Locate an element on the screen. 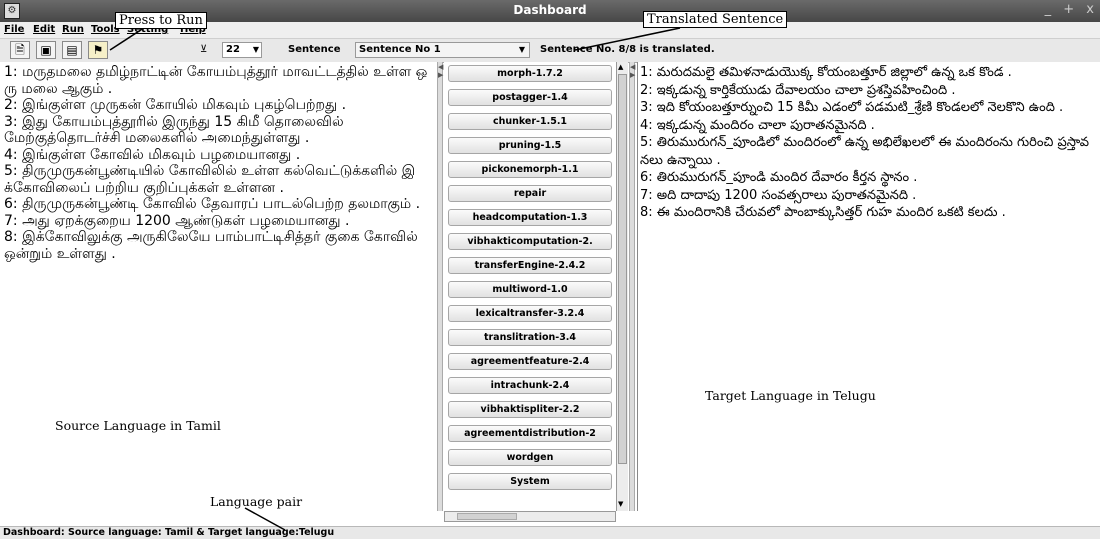 This screenshot has height=539, width=1100. target-language-note: Target Language in Telugu is located at coordinates (790, 395).